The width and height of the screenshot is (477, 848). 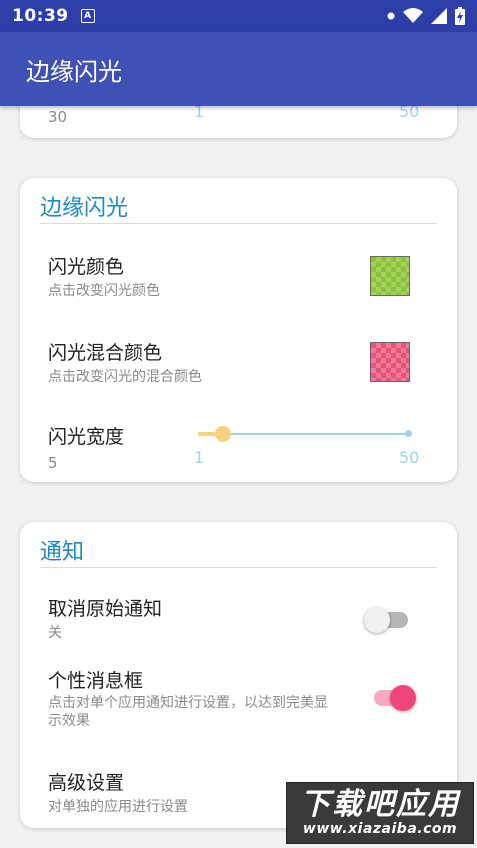 I want to click on wifi-icon, so click(x=413, y=15).